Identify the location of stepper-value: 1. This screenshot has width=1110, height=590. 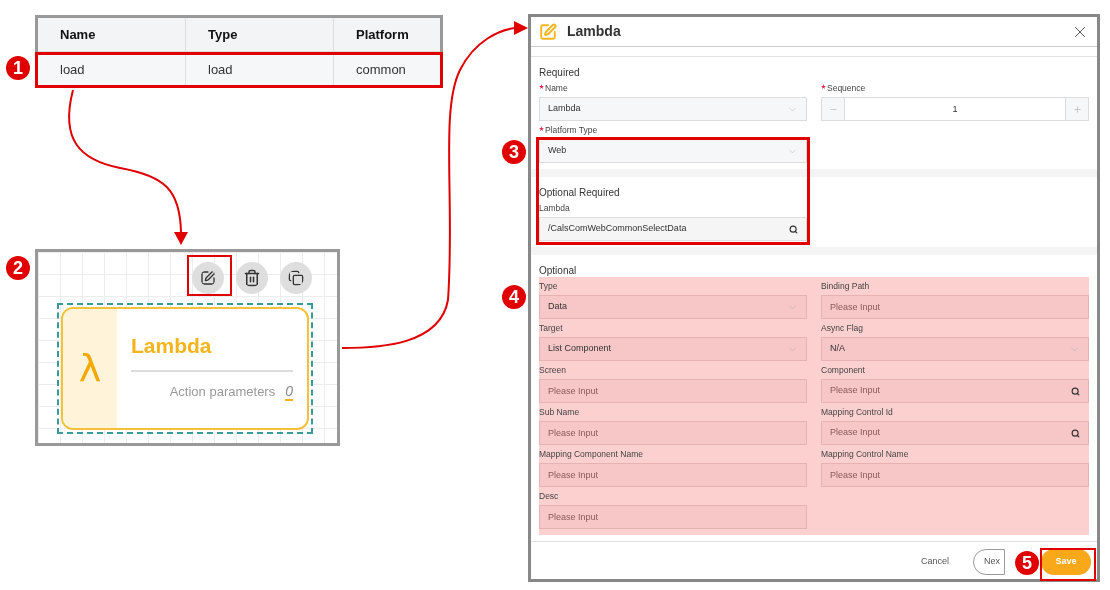
(955, 109).